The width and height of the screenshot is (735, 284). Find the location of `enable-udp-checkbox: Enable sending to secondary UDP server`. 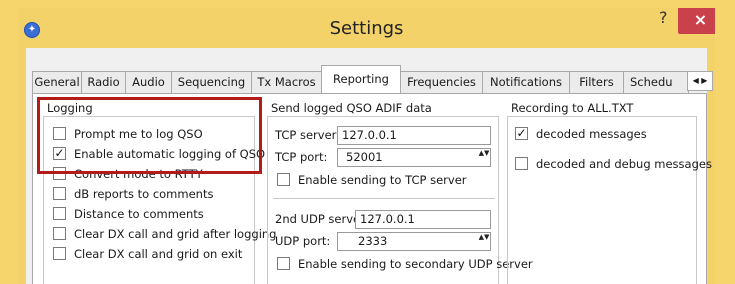

enable-udp-checkbox: Enable sending to secondary UDP server is located at coordinates (405, 265).